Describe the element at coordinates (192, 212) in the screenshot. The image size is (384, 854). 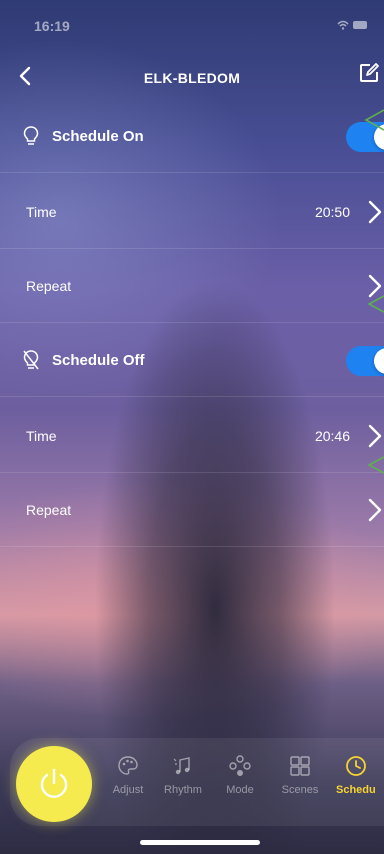
I see `schedule-on-time-row: Time 20:50` at that location.